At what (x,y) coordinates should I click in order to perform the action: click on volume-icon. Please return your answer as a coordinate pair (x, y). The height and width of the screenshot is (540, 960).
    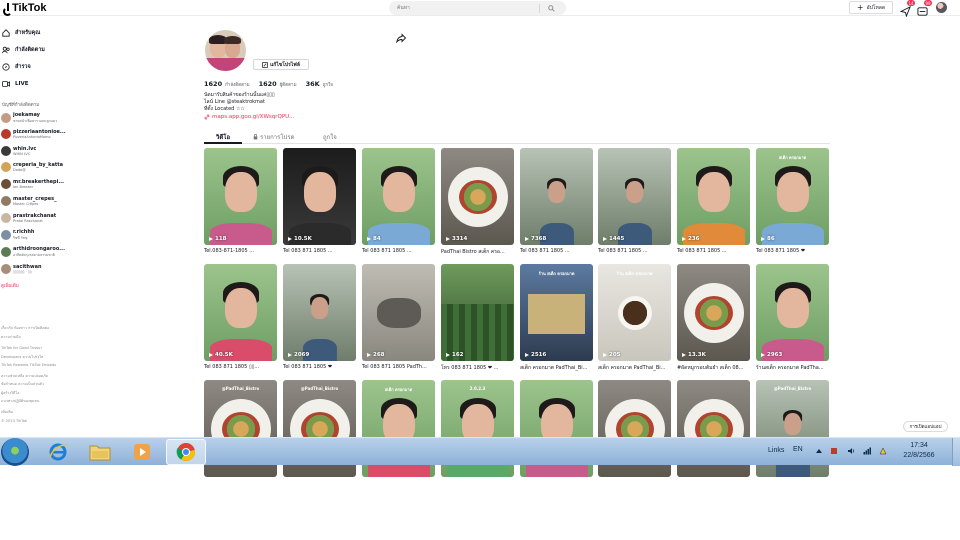
    Looking at the image, I should click on (851, 451).